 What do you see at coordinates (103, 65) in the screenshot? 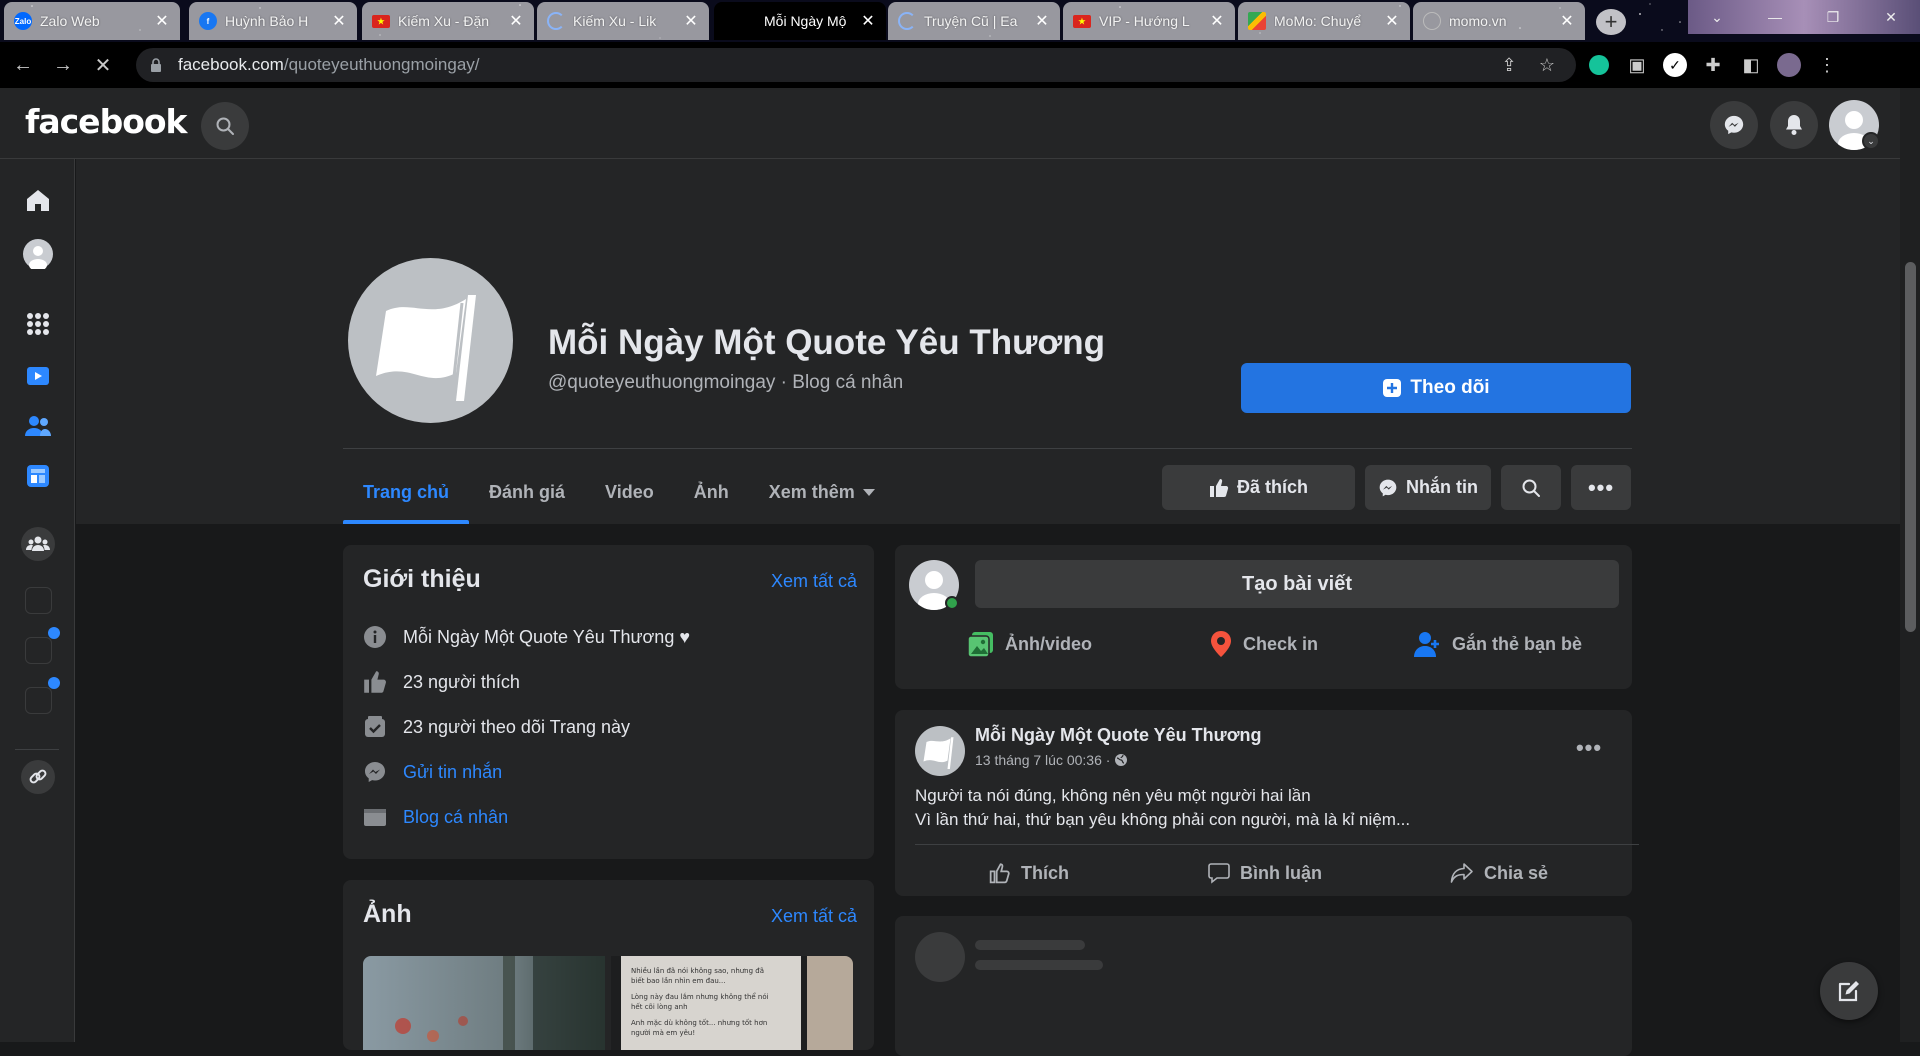
I see `stop-loading-button: ✕` at bounding box center [103, 65].